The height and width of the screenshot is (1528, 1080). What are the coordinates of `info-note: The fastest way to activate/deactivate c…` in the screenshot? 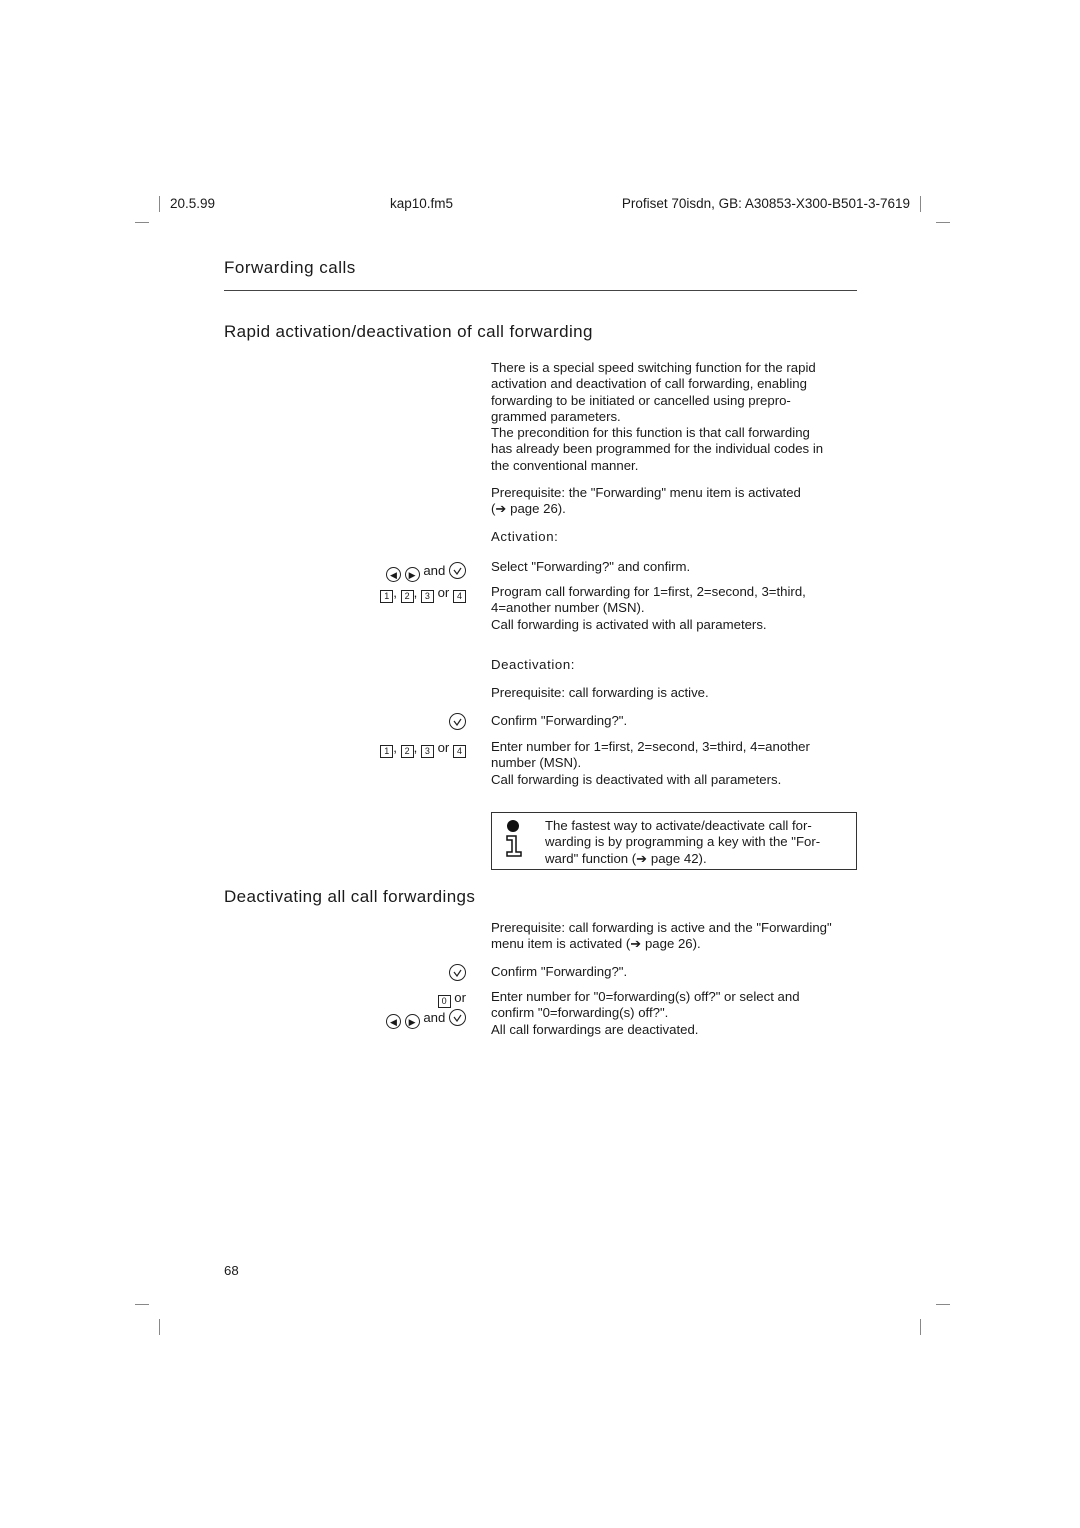 It's located at (674, 841).